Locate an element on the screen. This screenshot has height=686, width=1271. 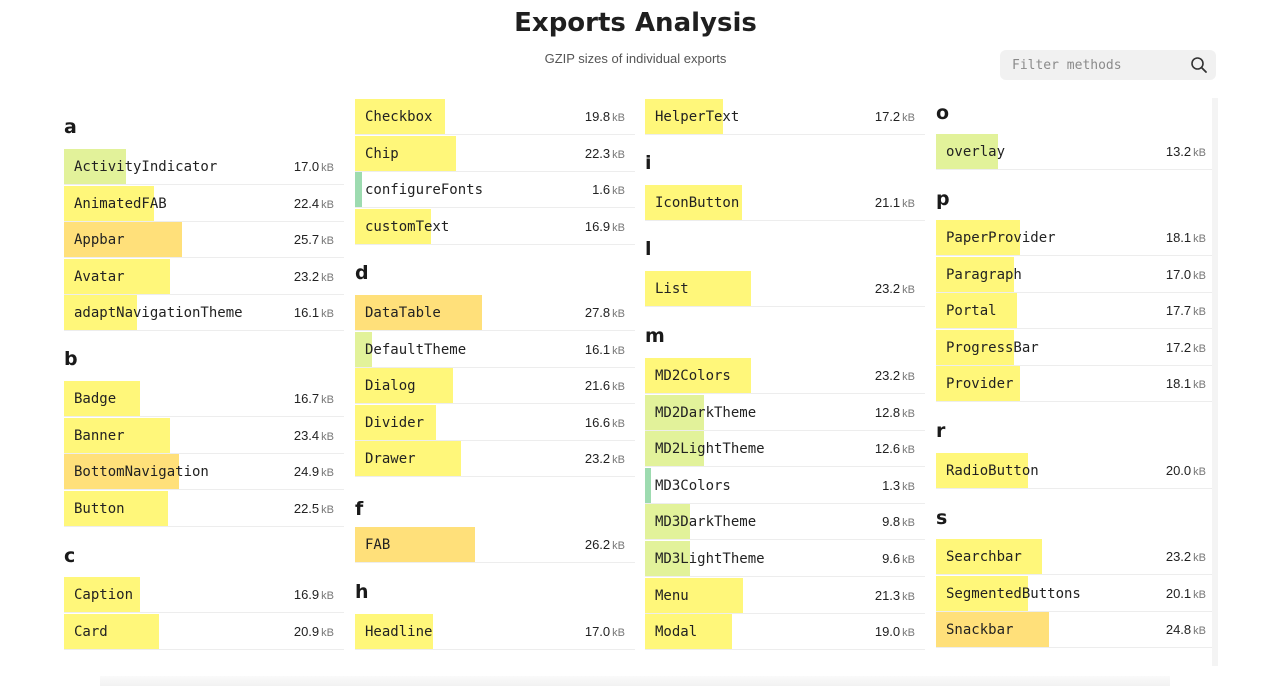
export-row: MD3Colors 1.3 kB is located at coordinates (785, 485).